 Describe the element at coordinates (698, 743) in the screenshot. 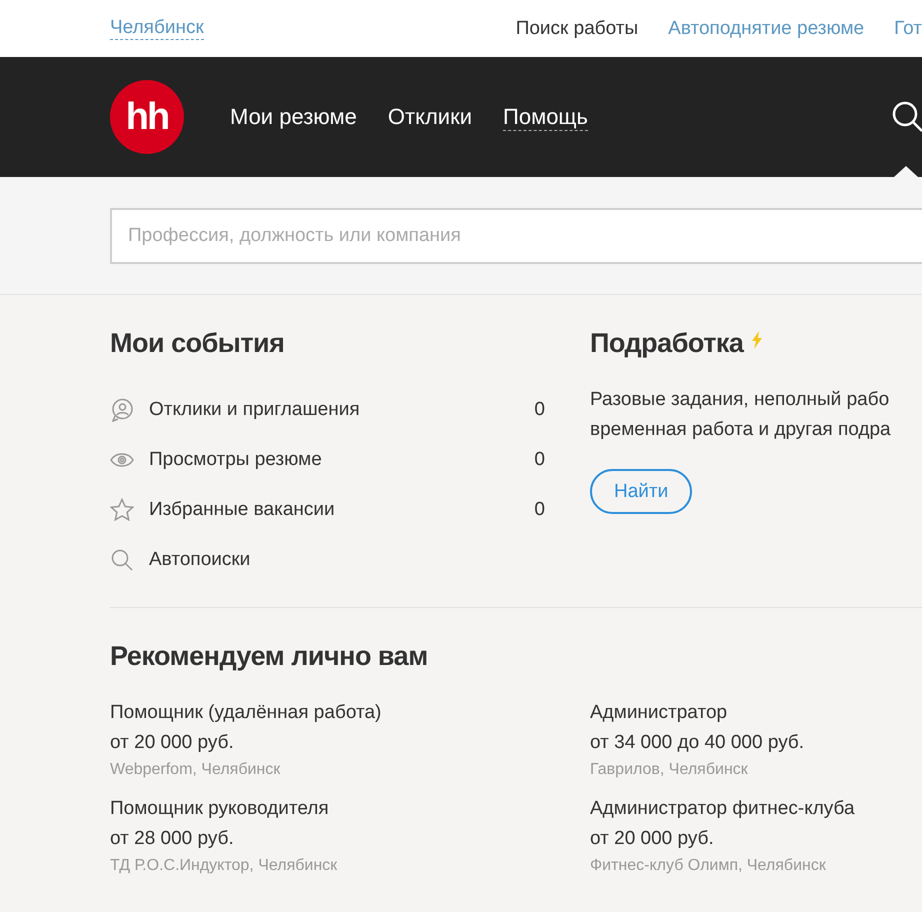

I see `vacancy-salary: от 34 000 до 40 000 руб.` at that location.